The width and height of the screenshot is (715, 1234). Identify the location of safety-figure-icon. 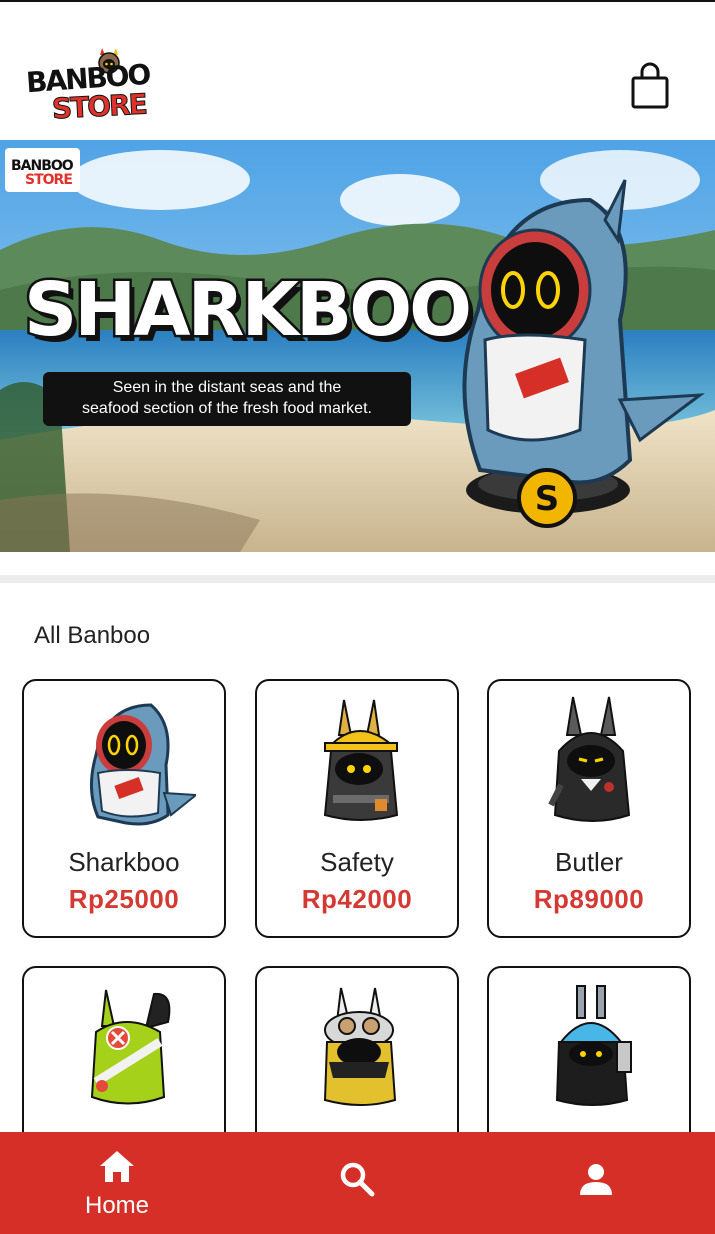
(361, 760).